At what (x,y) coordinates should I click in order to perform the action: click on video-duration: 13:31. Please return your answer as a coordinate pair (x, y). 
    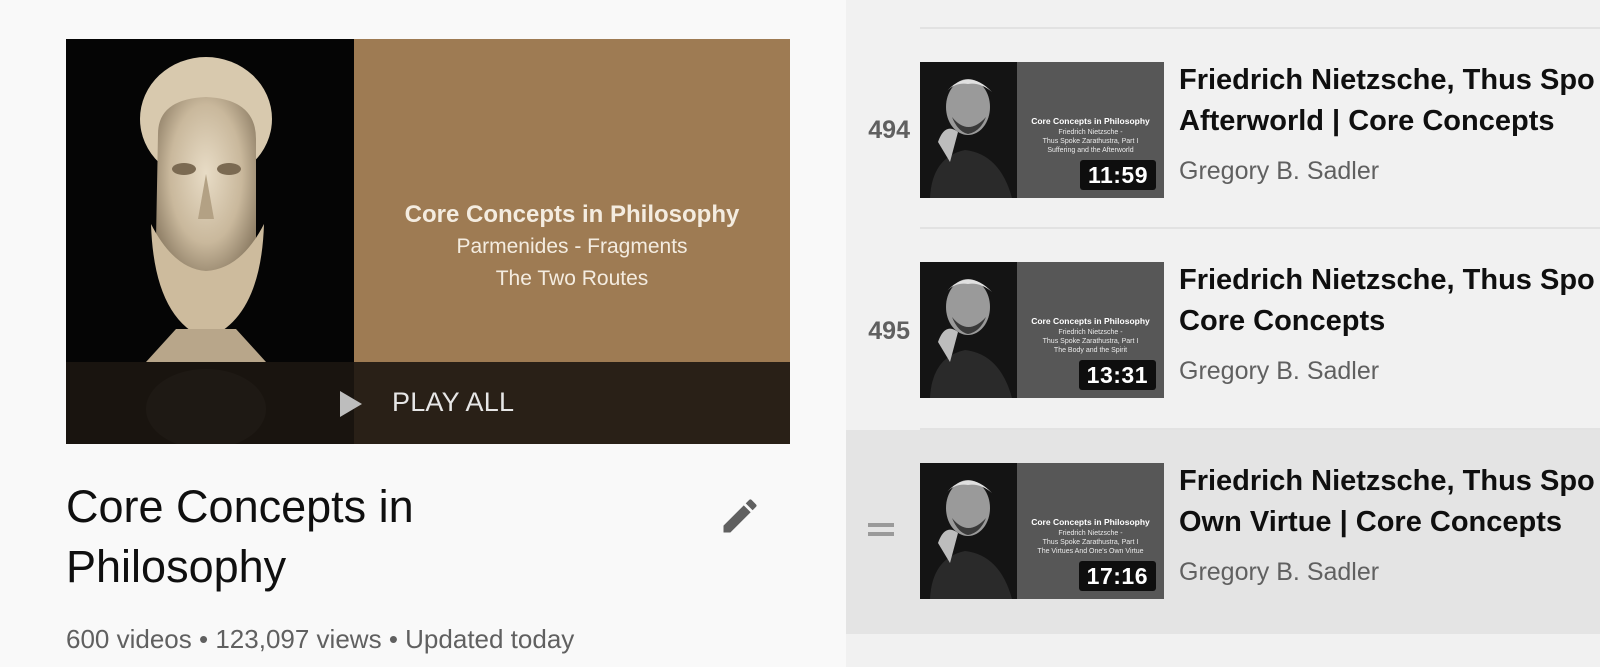
    Looking at the image, I should click on (1117, 375).